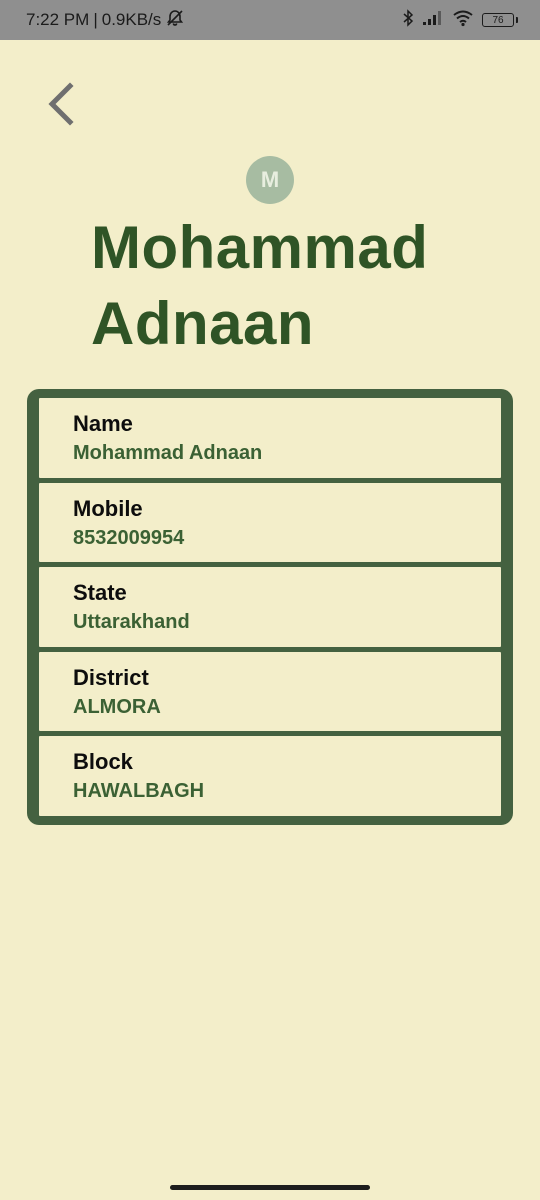 This screenshot has width=540, height=1200. I want to click on detail-value: ALMORA, so click(117, 706).